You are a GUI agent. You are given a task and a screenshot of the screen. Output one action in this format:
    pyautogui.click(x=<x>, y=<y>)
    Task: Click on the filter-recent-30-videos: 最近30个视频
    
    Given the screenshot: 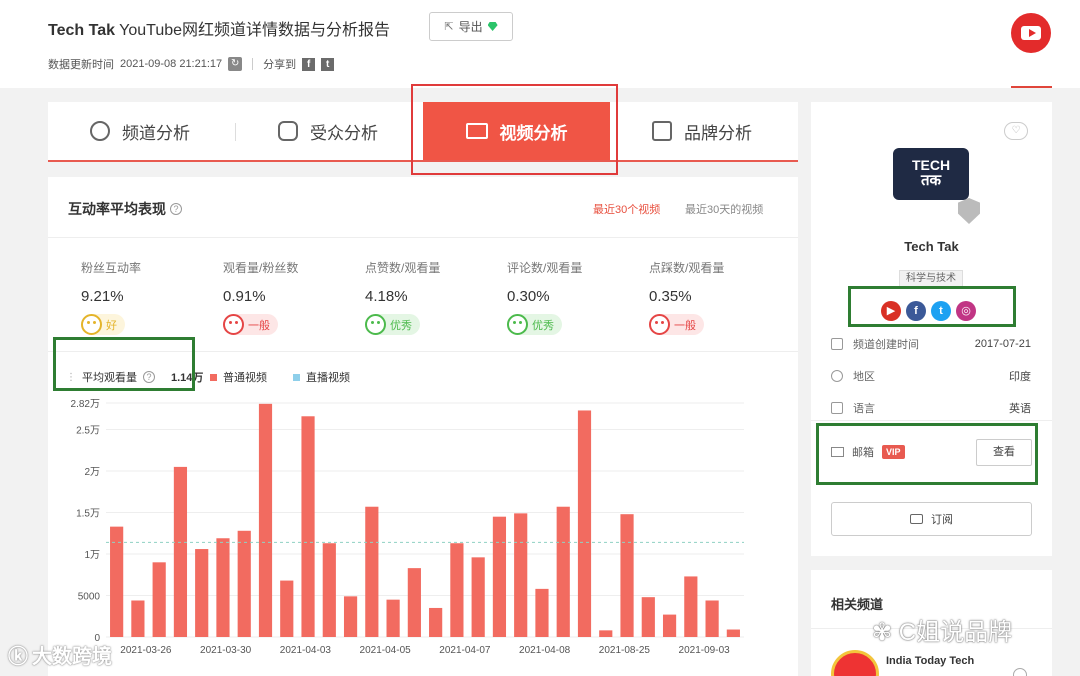 What is the action you would take?
    pyautogui.click(x=626, y=209)
    